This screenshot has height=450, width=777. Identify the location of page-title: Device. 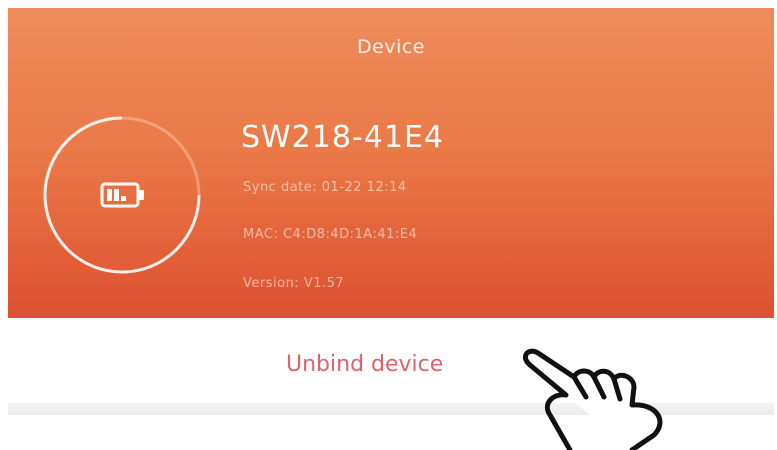
(391, 47).